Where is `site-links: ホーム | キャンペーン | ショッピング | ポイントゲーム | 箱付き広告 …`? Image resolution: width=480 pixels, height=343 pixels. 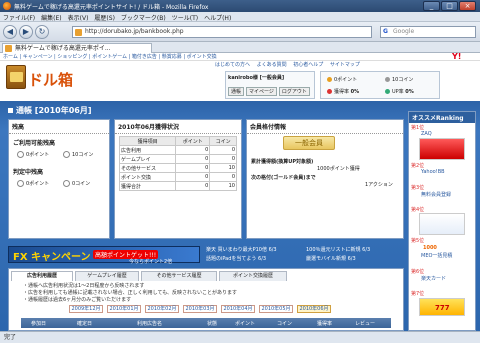
site-links: ホーム | キャンペーン | ショッピング | ポイントゲーム | 箱付き広告 … is located at coordinates (240, 57).